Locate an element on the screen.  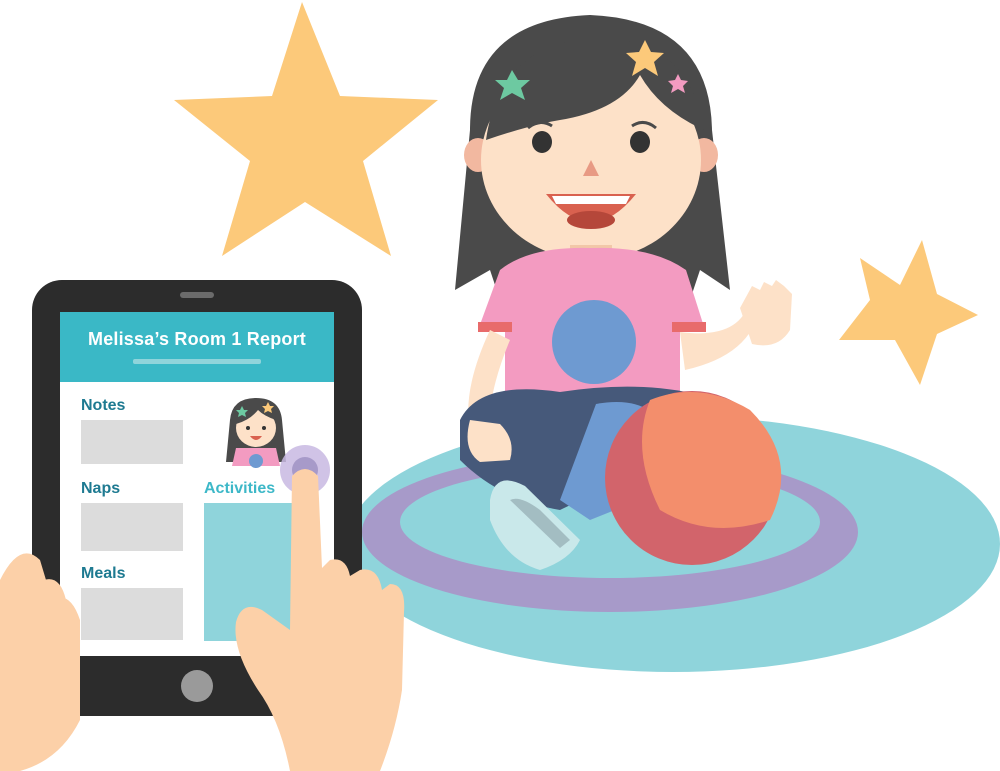
activities-label: Activities is located at coordinates (239, 489).